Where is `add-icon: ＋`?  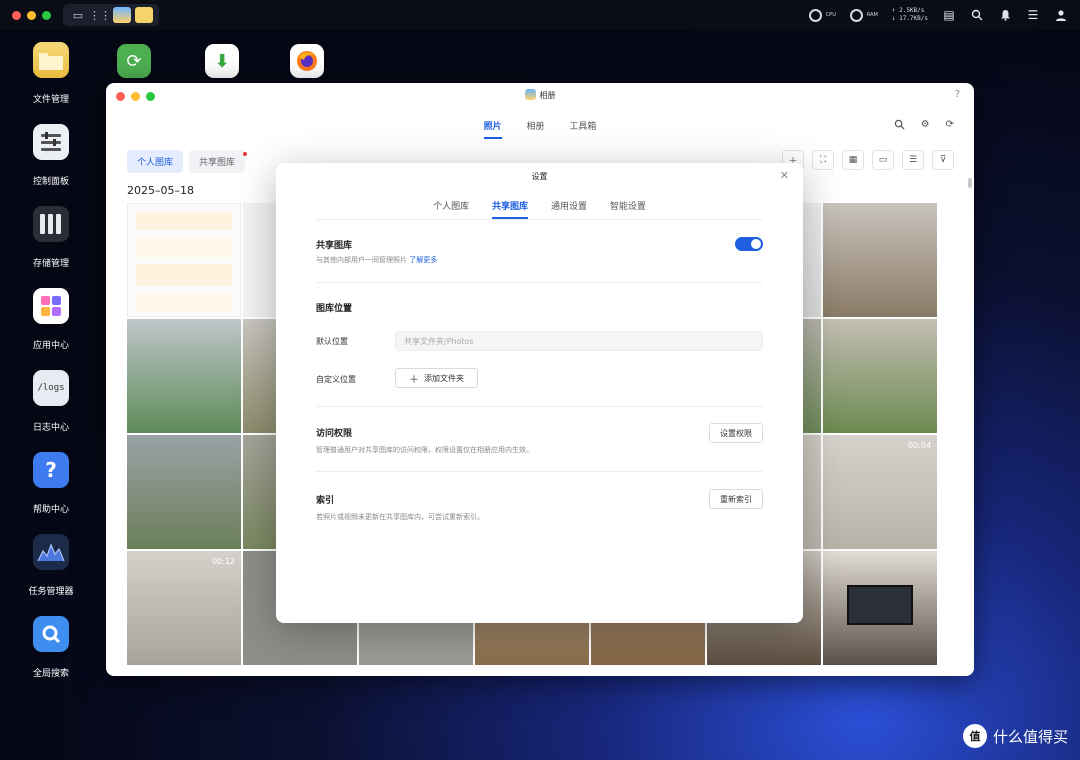
add-icon: ＋ is located at coordinates (414, 380).